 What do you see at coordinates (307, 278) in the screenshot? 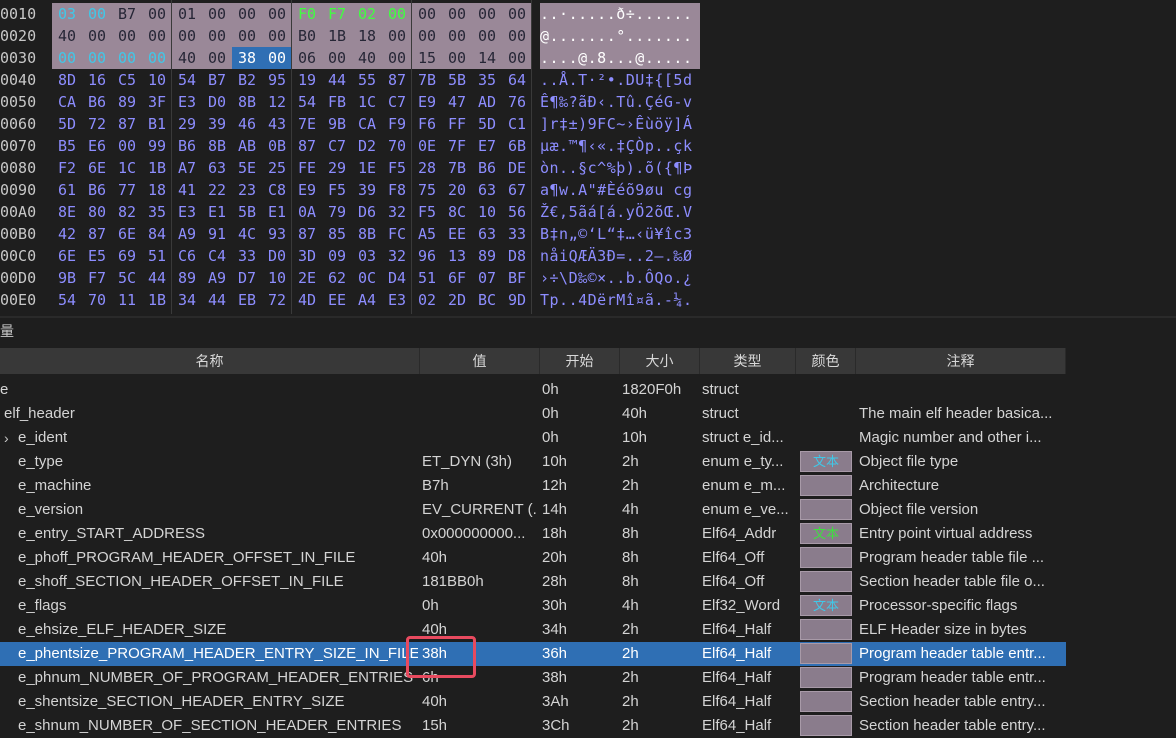
I see `hex-byte: 2E` at bounding box center [307, 278].